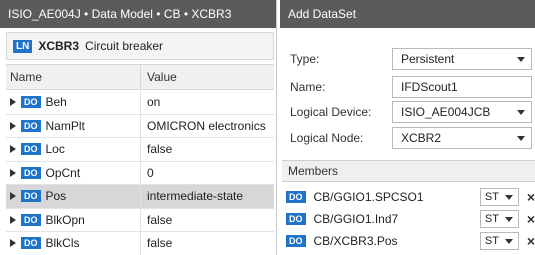 The height and width of the screenshot is (255, 535). Describe the element at coordinates (195, 196) in the screenshot. I see `data-object-value: intermediate-state` at that location.